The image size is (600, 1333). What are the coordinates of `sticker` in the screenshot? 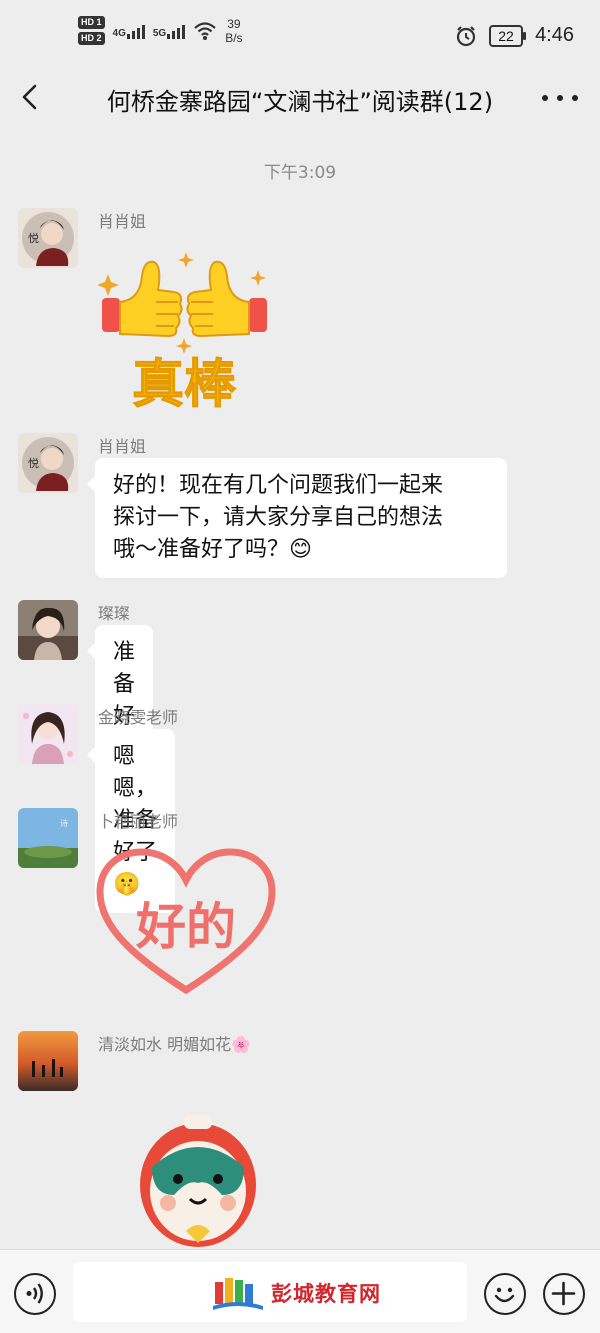 It's located at (198, 1177).